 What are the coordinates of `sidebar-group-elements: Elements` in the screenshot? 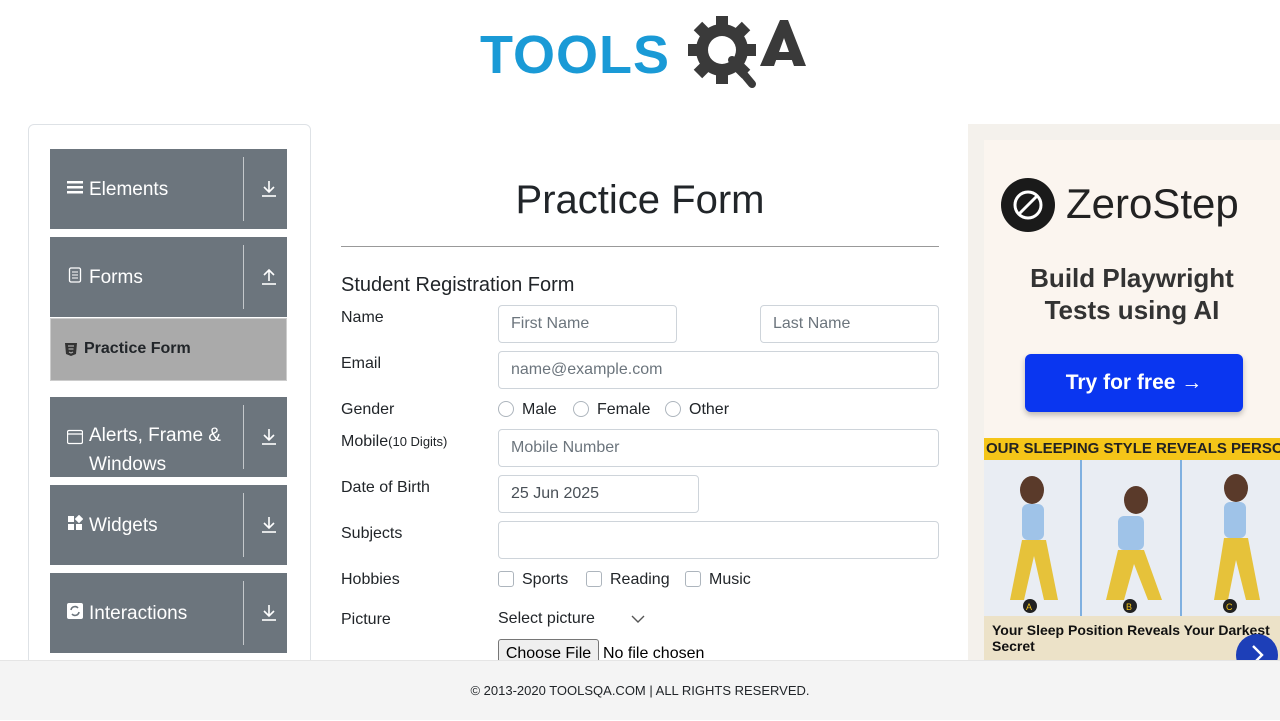 It's located at (168, 189).